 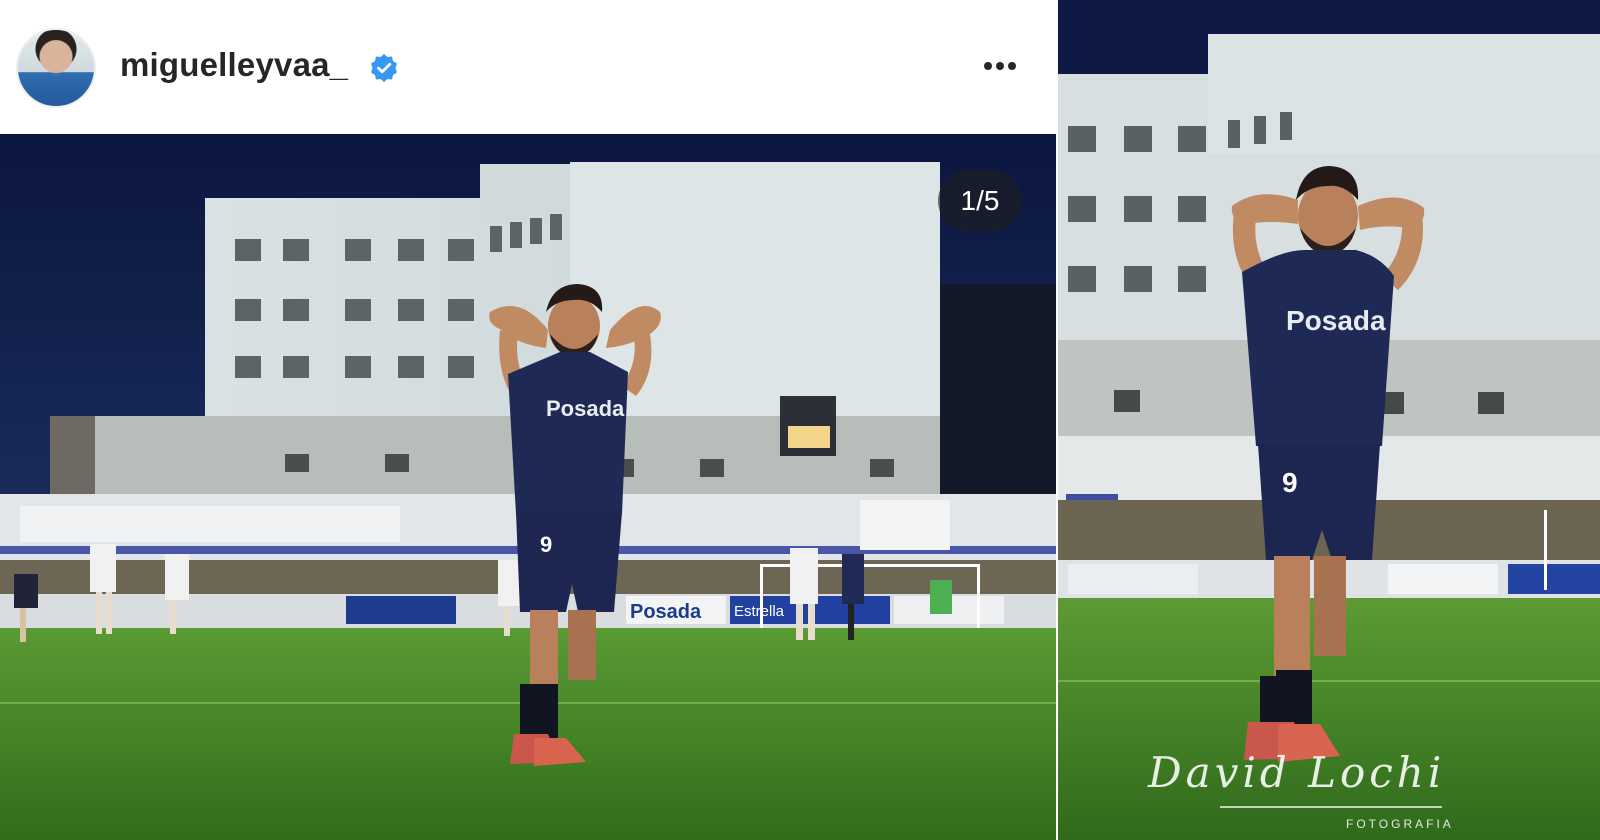 I want to click on verified-badge-icon, so click(x=384, y=68).